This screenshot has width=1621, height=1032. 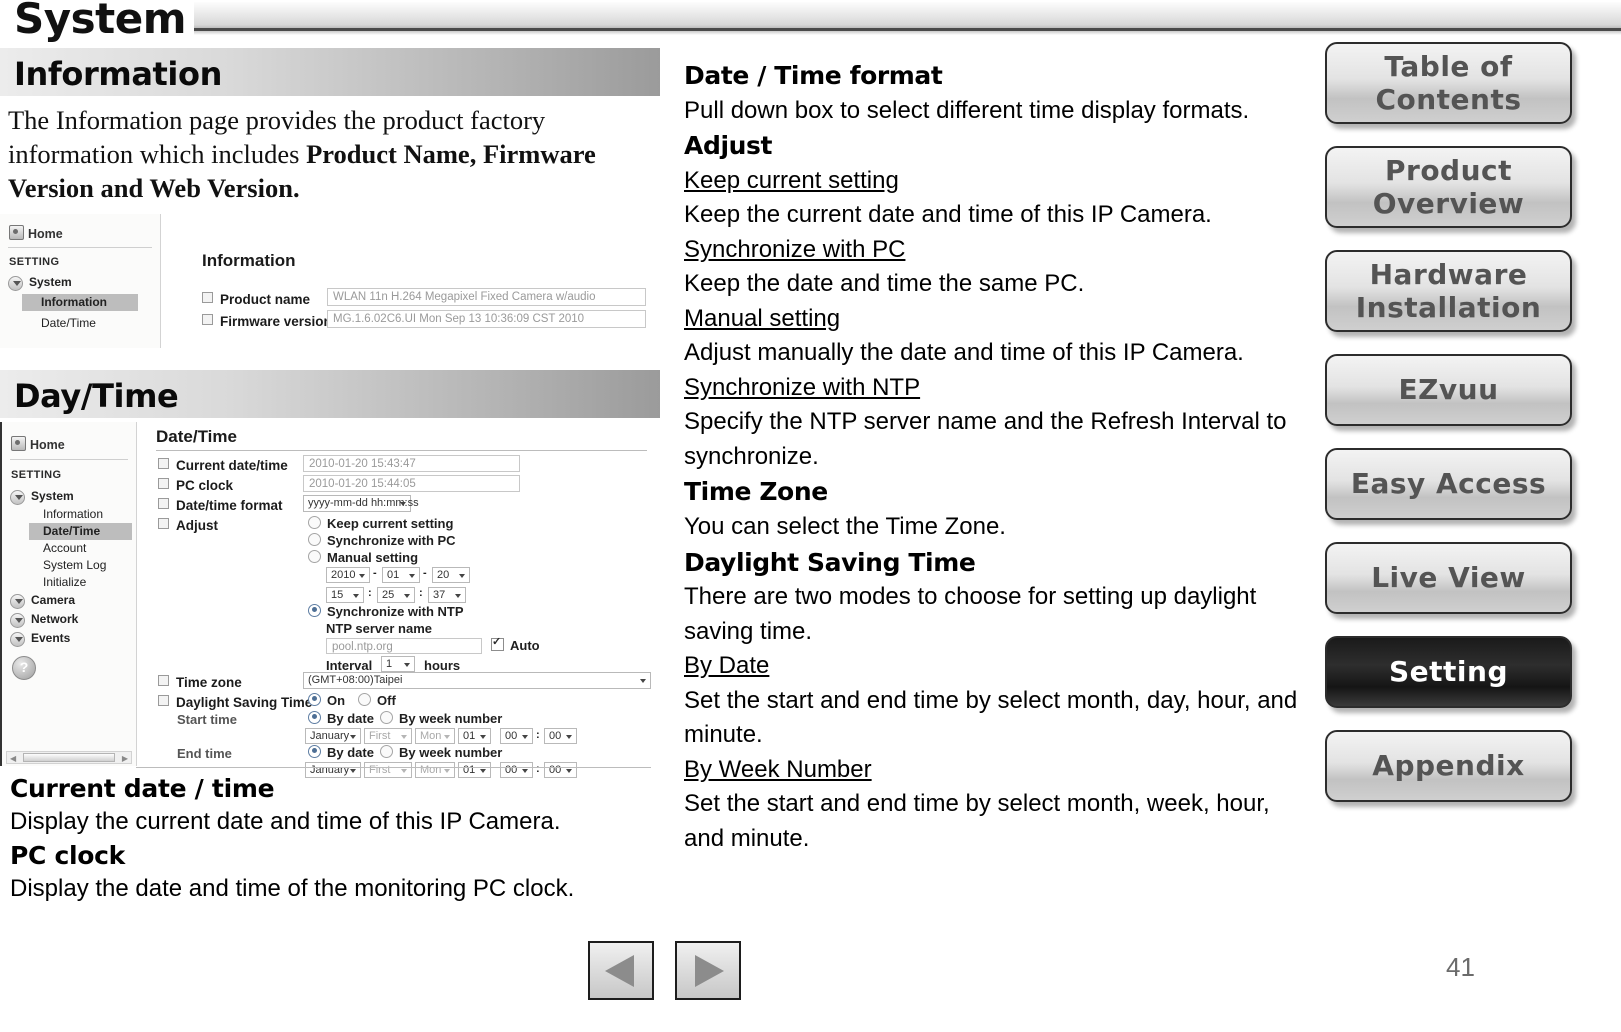 What do you see at coordinates (361, 503) in the screenshot?
I see `select-datetime-format: yyyy-mm-dd hh:mm:ss` at bounding box center [361, 503].